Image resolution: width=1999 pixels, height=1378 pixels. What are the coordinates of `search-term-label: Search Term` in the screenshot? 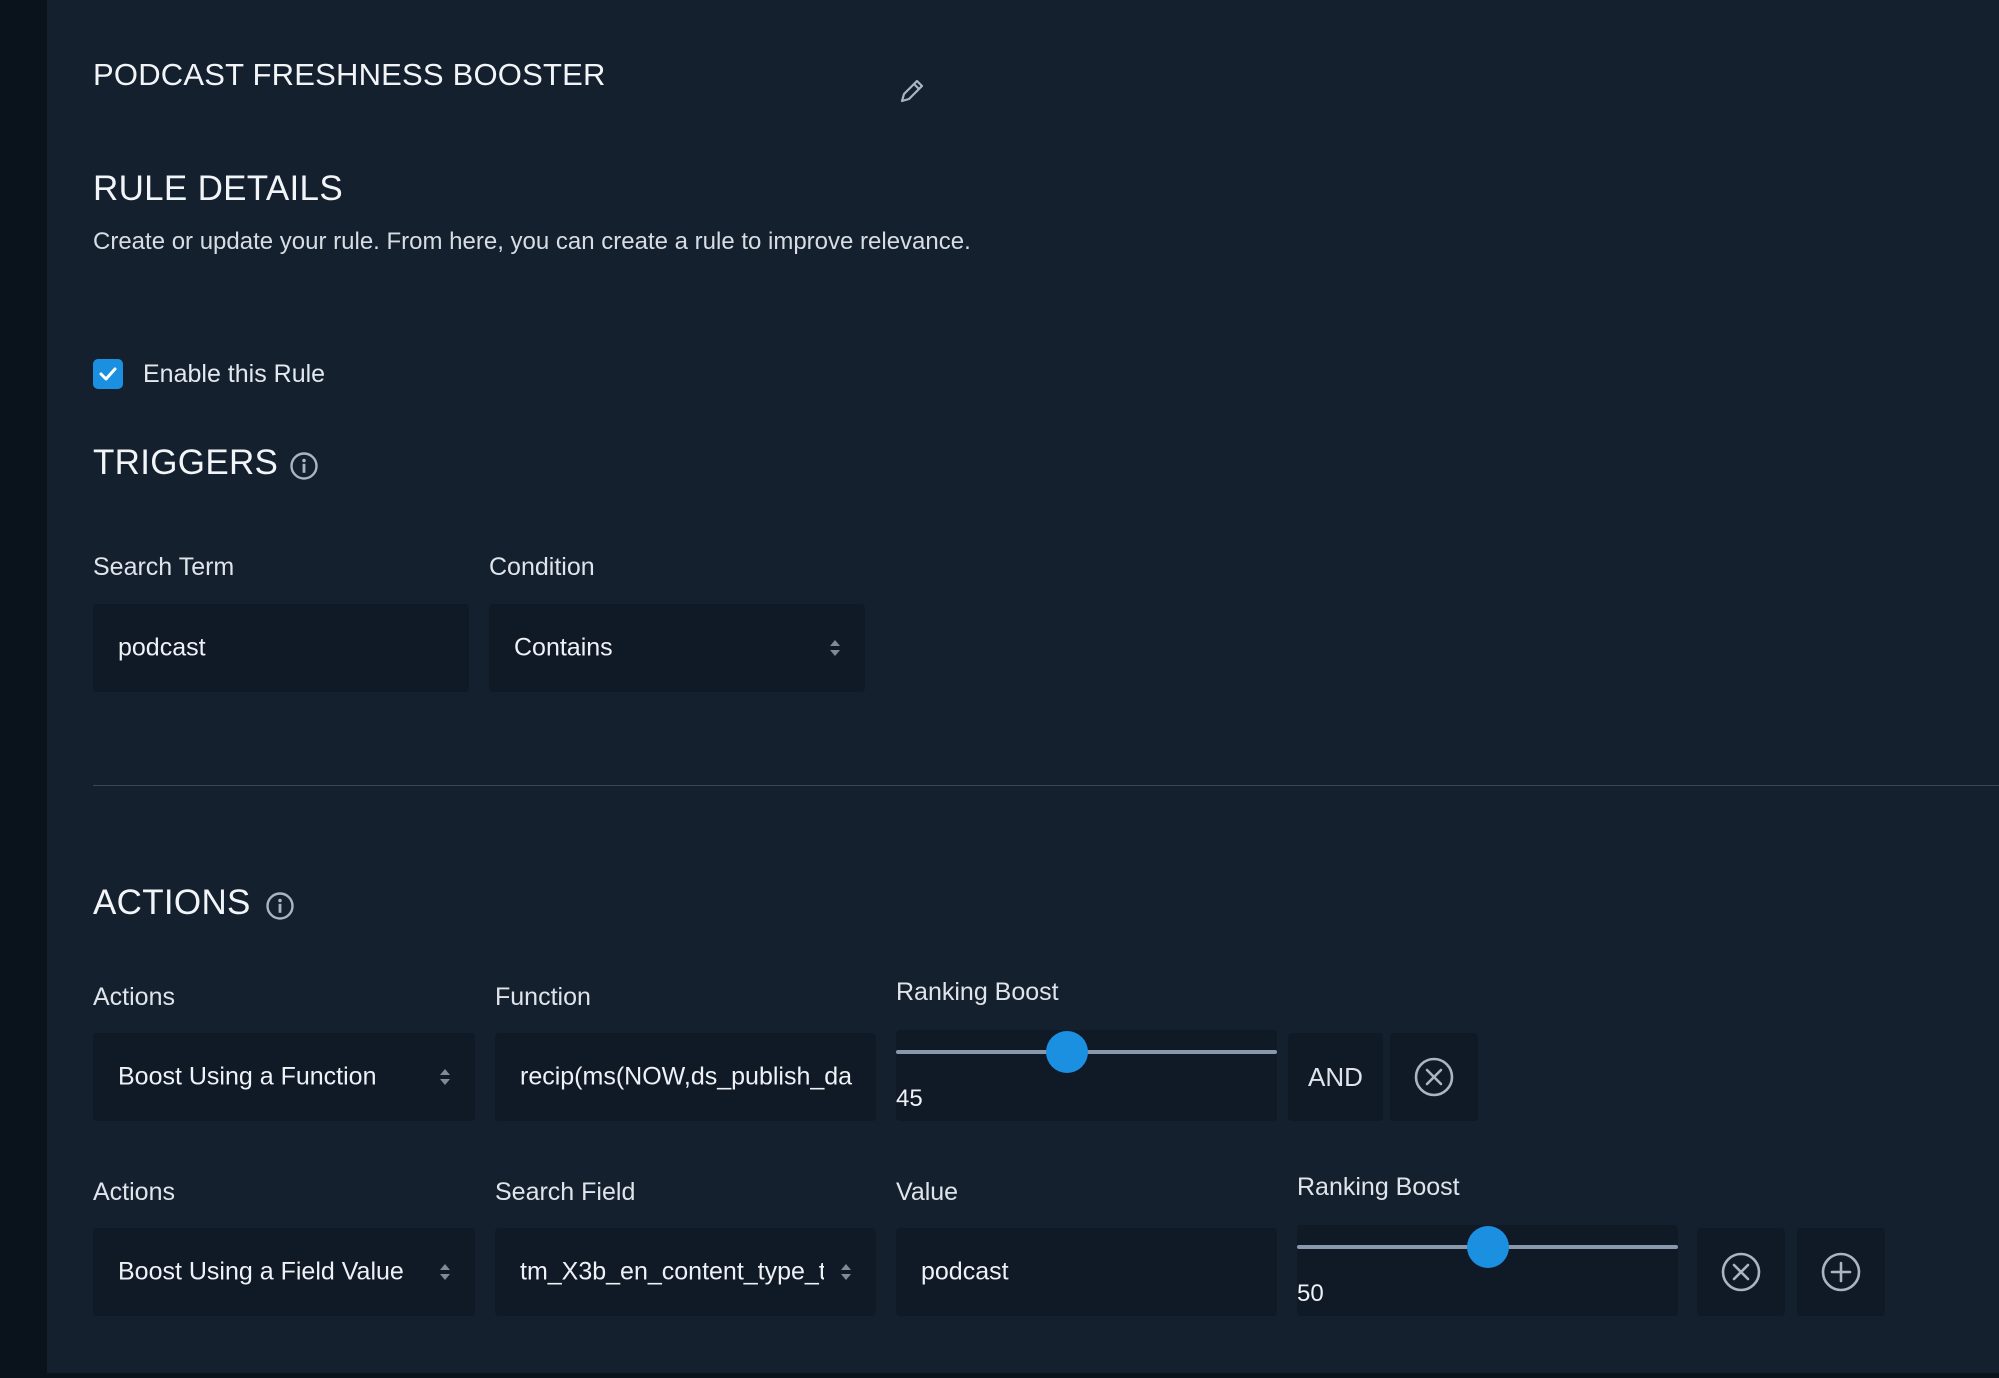 It's located at (164, 567).